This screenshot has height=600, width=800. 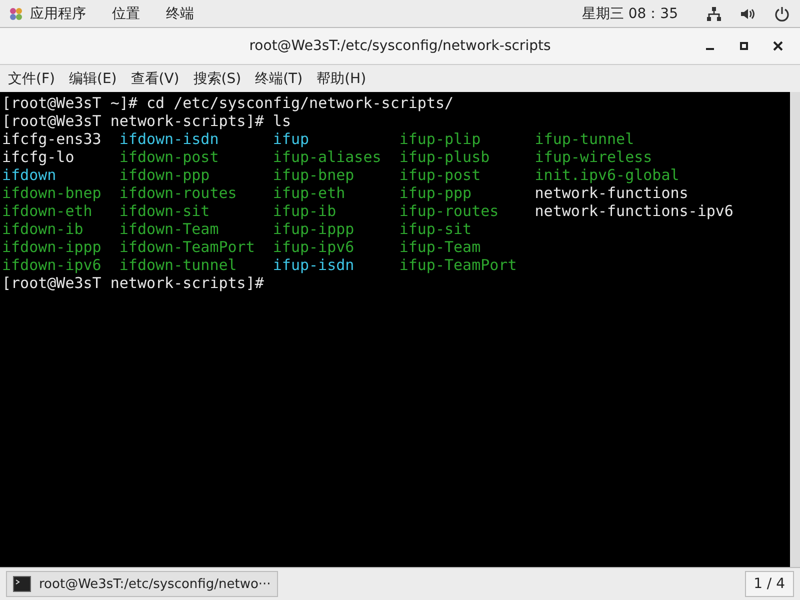 I want to click on file-name: ifdown-sit, so click(x=164, y=211).